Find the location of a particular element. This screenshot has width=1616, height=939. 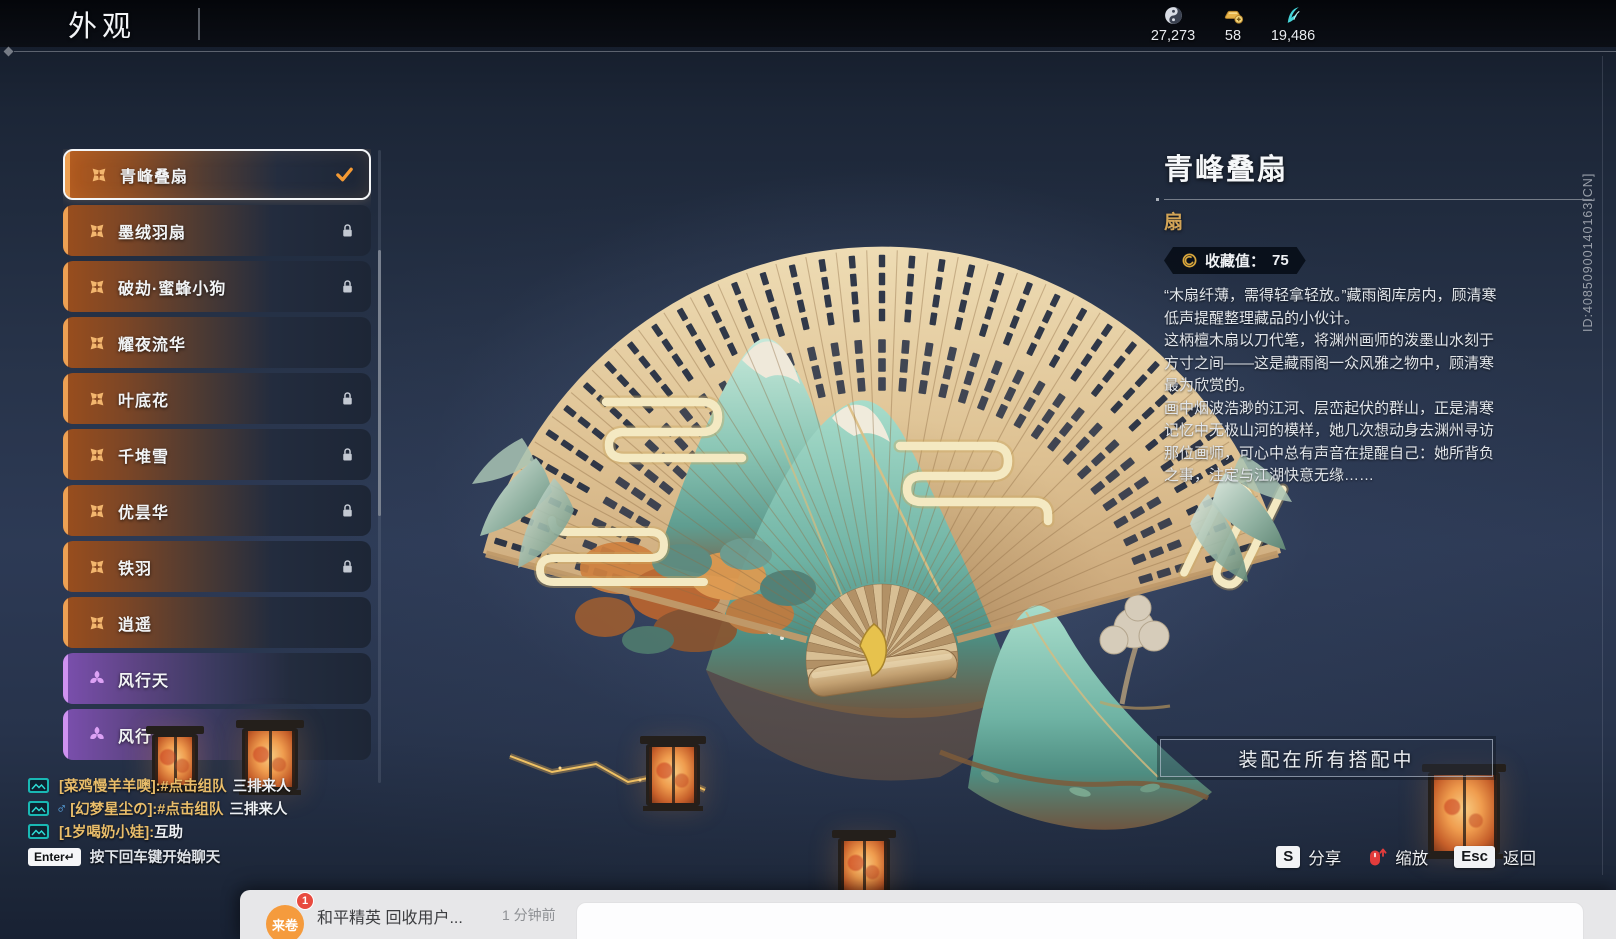

mouse-scroll-icon is located at coordinates (1378, 857).